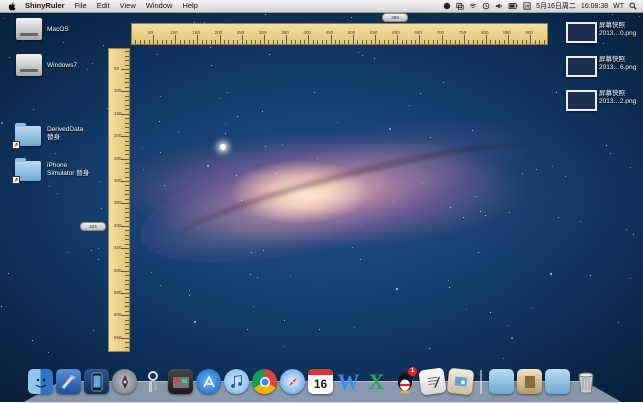 The height and width of the screenshot is (403, 643). What do you see at coordinates (460, 381) in the screenshot?
I see `preview-icon` at bounding box center [460, 381].